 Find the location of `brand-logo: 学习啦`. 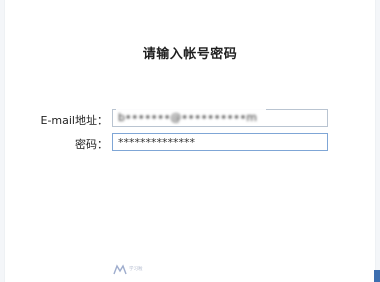

brand-logo: 学习啦 is located at coordinates (137, 270).